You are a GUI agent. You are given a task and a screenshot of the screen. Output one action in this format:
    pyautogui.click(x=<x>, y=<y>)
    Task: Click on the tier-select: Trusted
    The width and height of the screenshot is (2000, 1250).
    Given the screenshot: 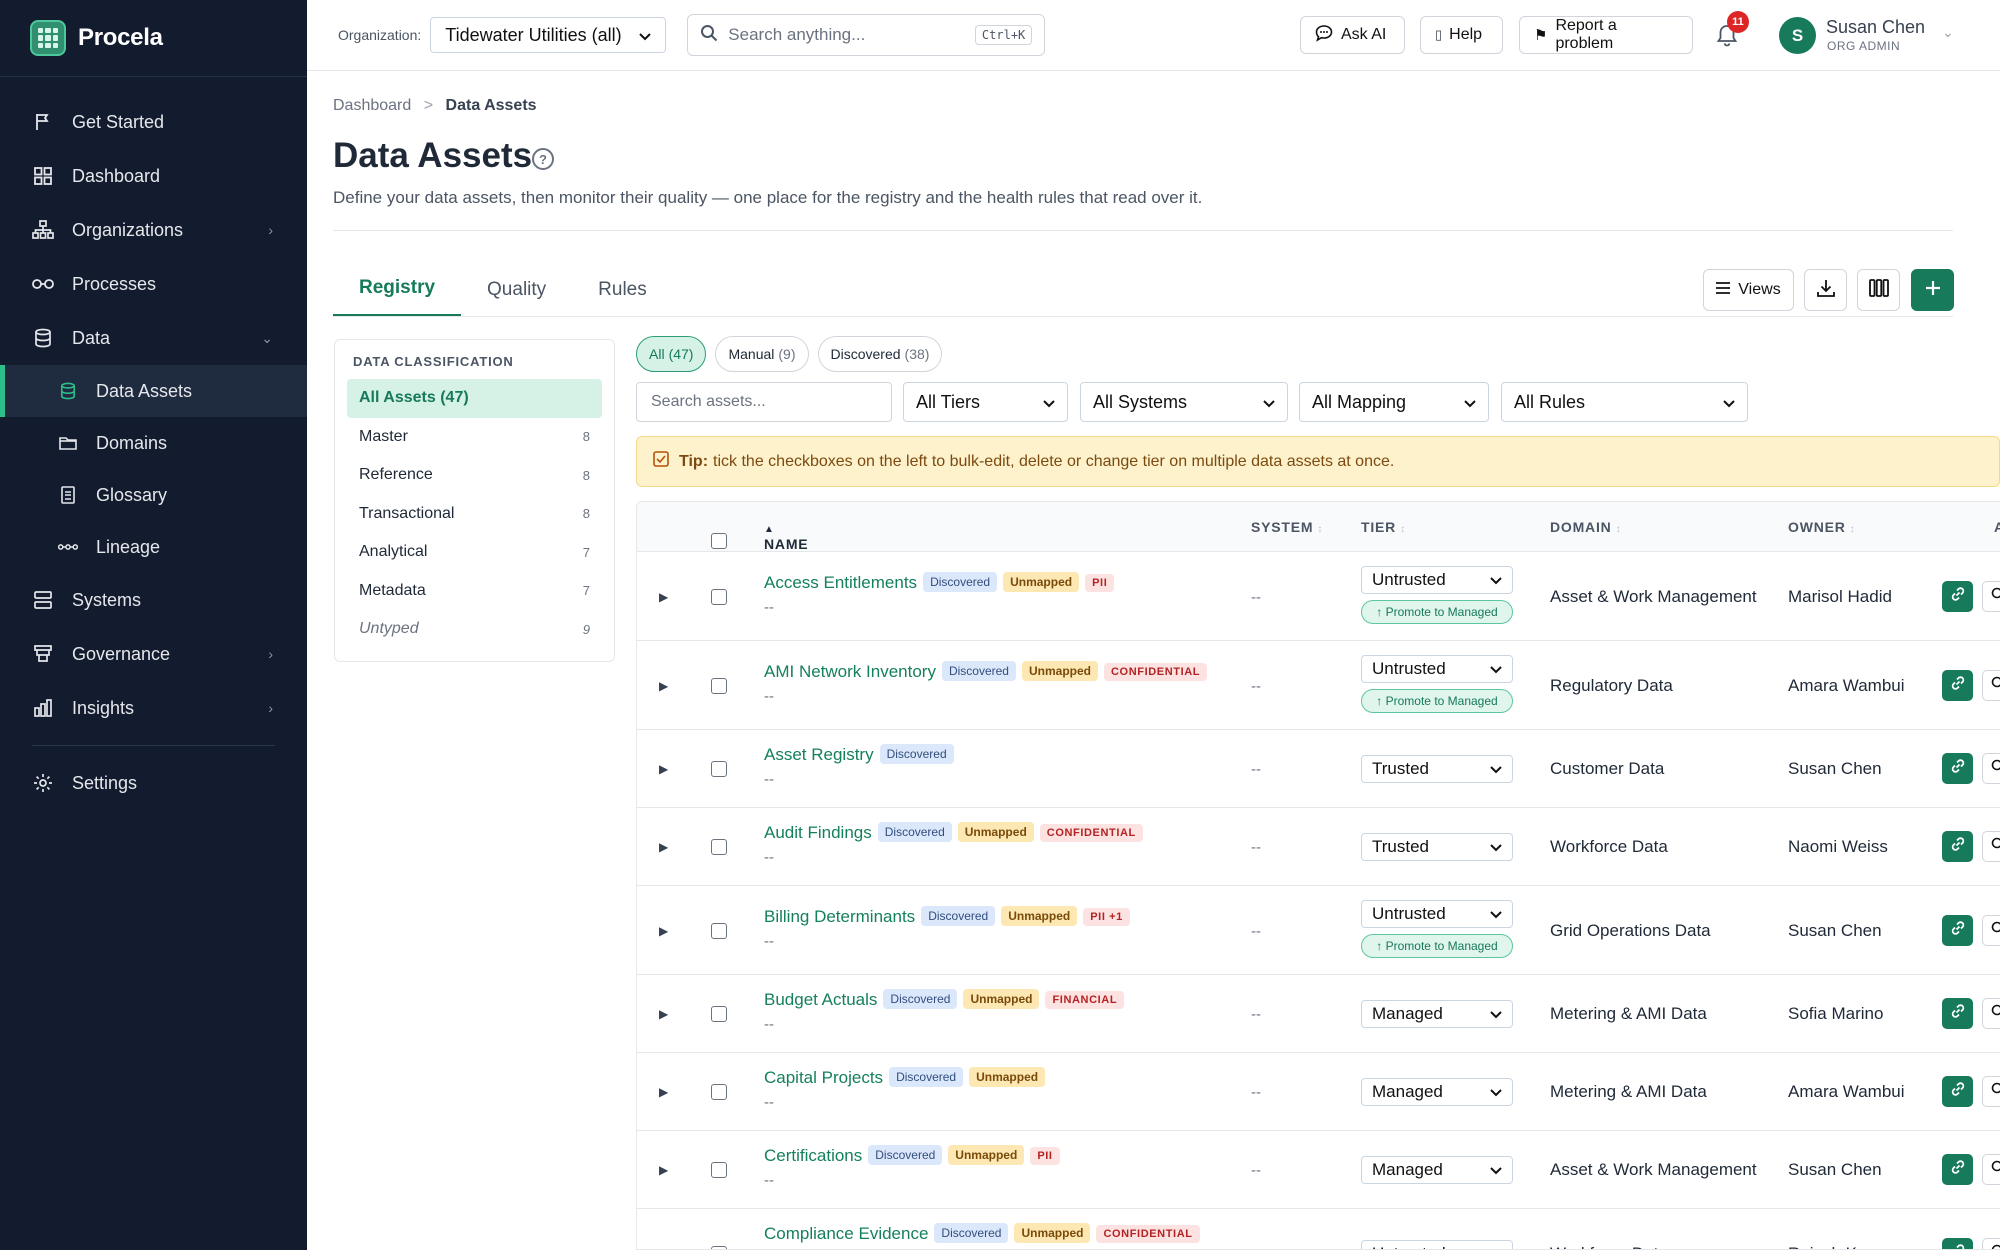 What is the action you would take?
    pyautogui.click(x=1437, y=769)
    